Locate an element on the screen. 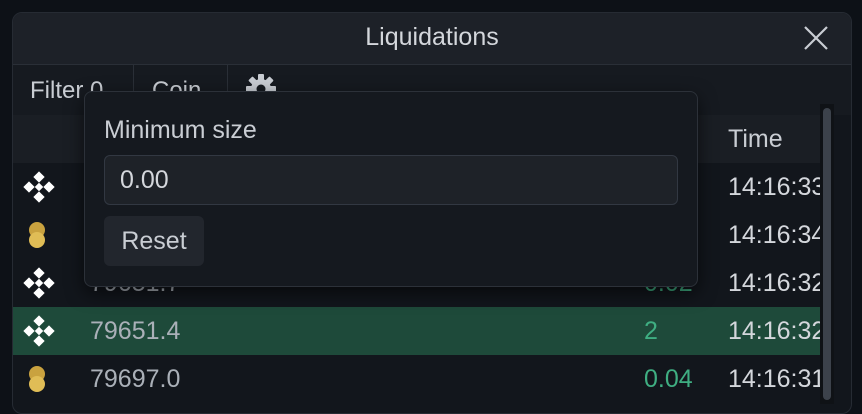  time-column-header: Time is located at coordinates (755, 139).